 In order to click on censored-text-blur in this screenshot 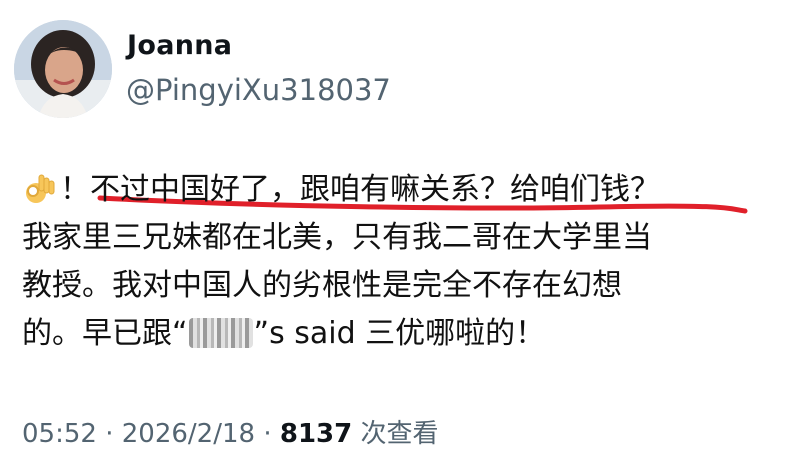, I will do `click(220, 333)`.